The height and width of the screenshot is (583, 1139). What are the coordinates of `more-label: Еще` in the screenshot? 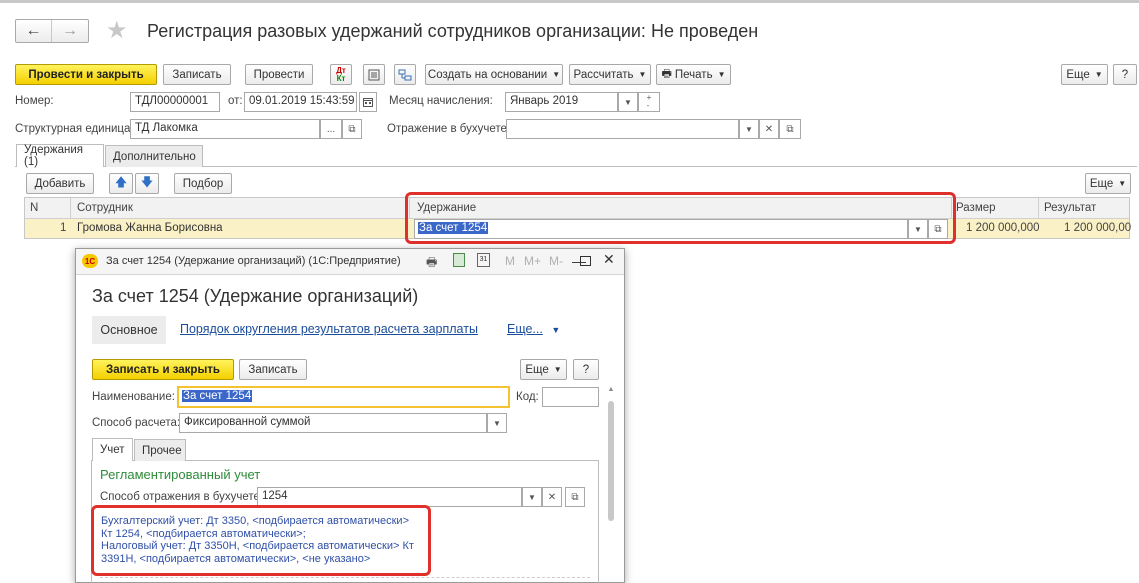 It's located at (1078, 74).